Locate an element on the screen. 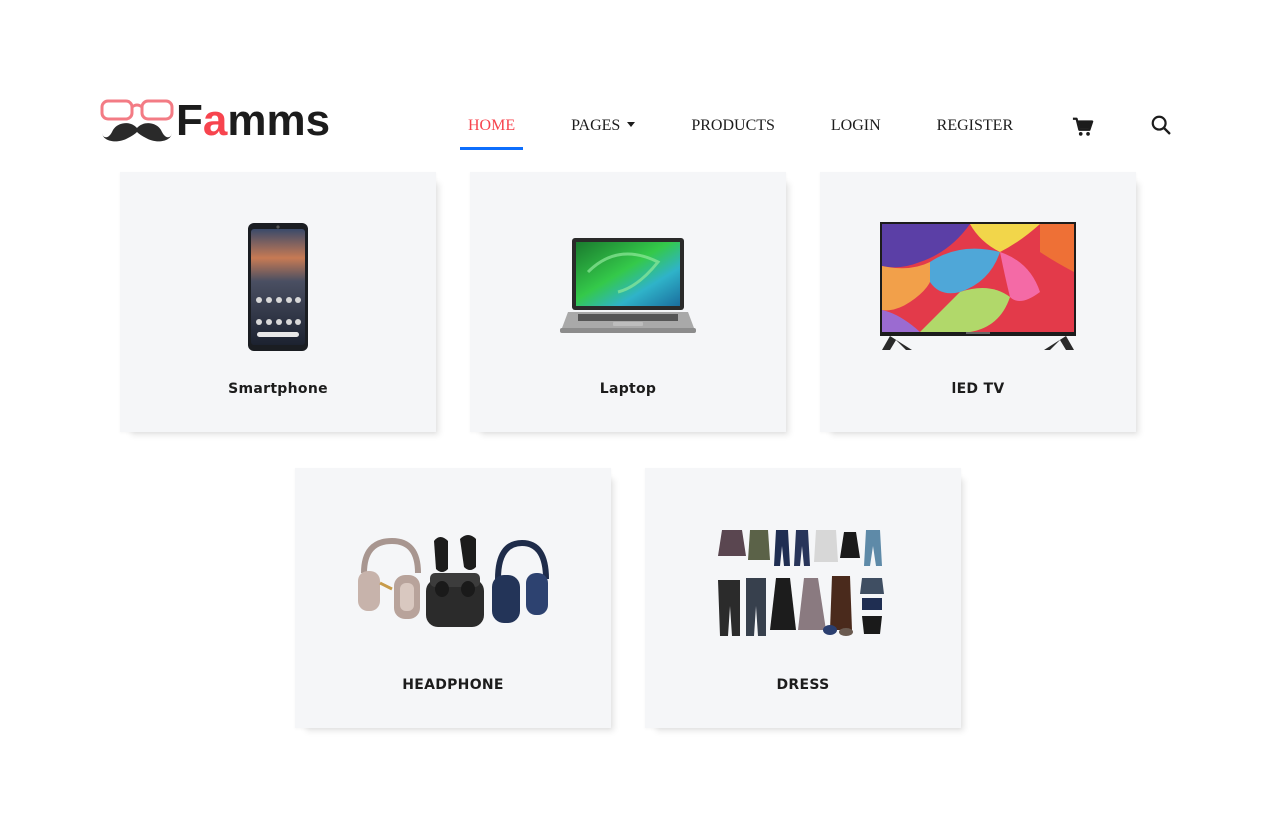  brand-name: Famms is located at coordinates (253, 121).